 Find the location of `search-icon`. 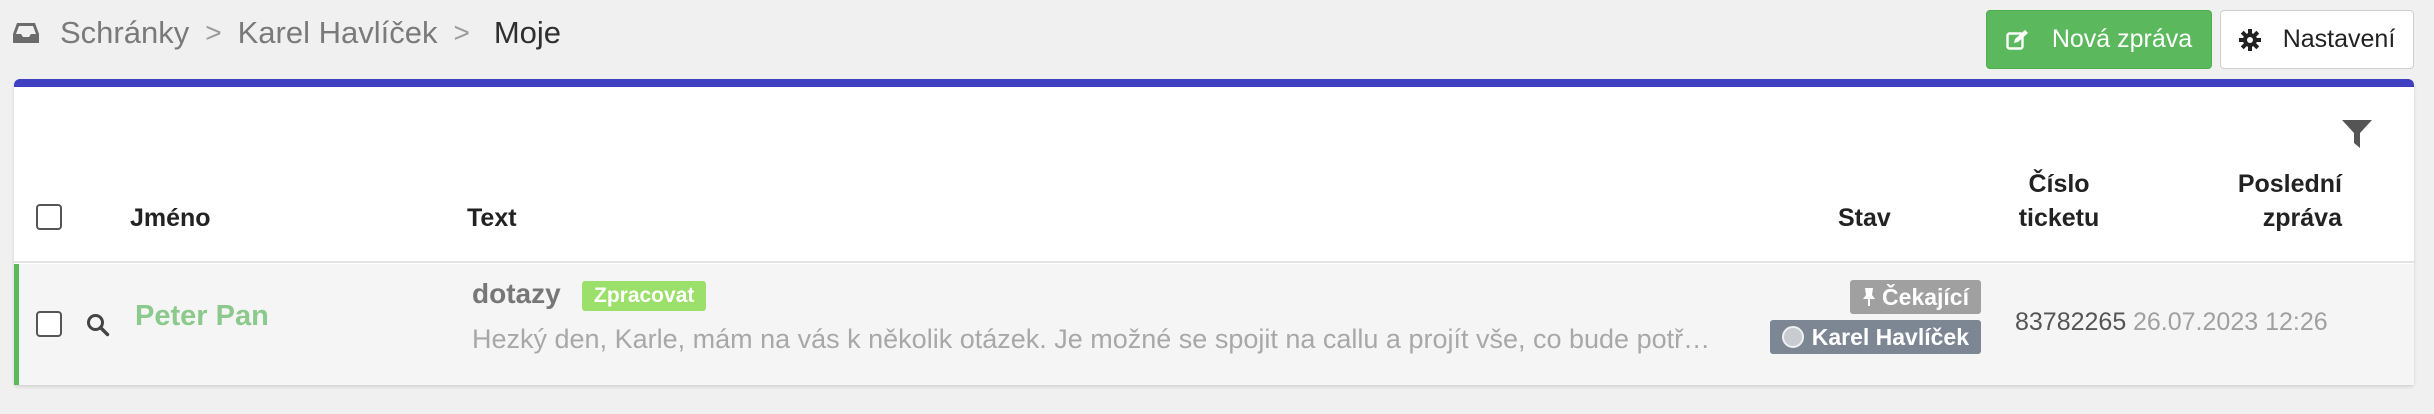

search-icon is located at coordinates (98, 325).